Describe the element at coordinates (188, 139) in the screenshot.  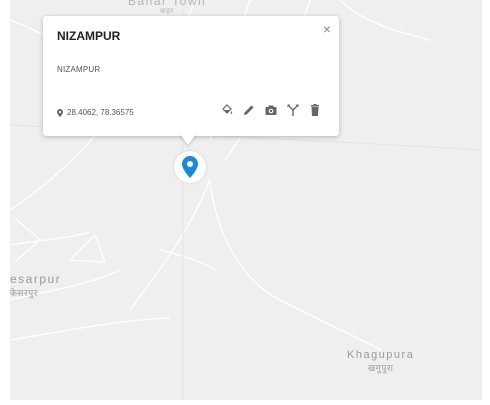
I see `popup-pointer` at that location.